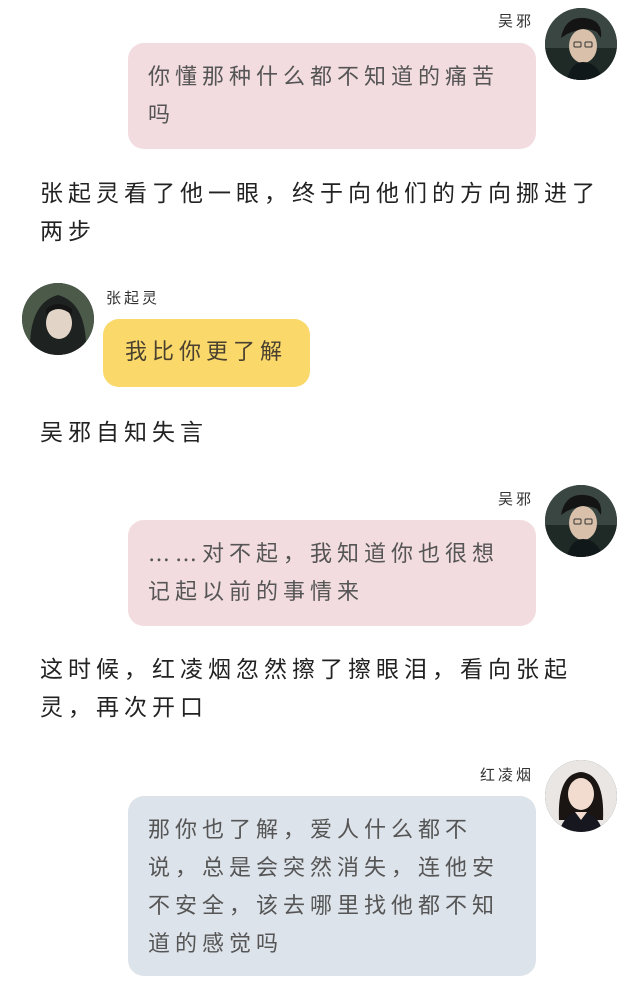 Image resolution: width=640 pixels, height=988 pixels. I want to click on message-bubble-wuxie-1: 你懂那种什么都不知道的痛苦吗, so click(332, 96).